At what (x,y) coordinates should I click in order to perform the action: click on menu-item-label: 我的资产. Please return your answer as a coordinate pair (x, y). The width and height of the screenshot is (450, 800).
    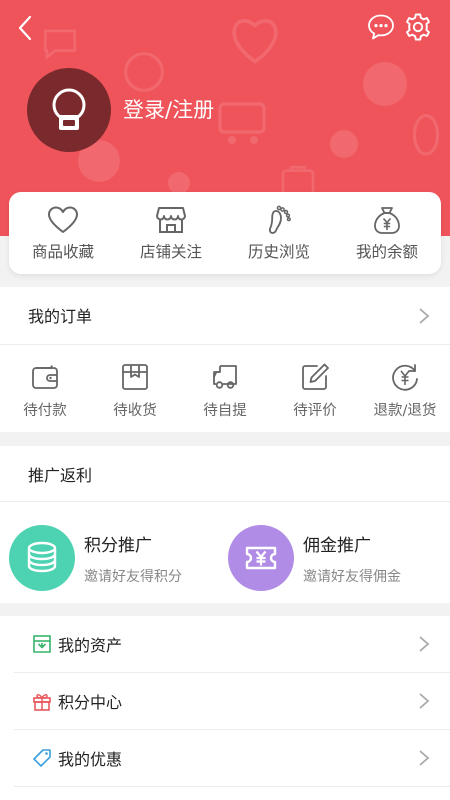
    Looking at the image, I should click on (90, 645).